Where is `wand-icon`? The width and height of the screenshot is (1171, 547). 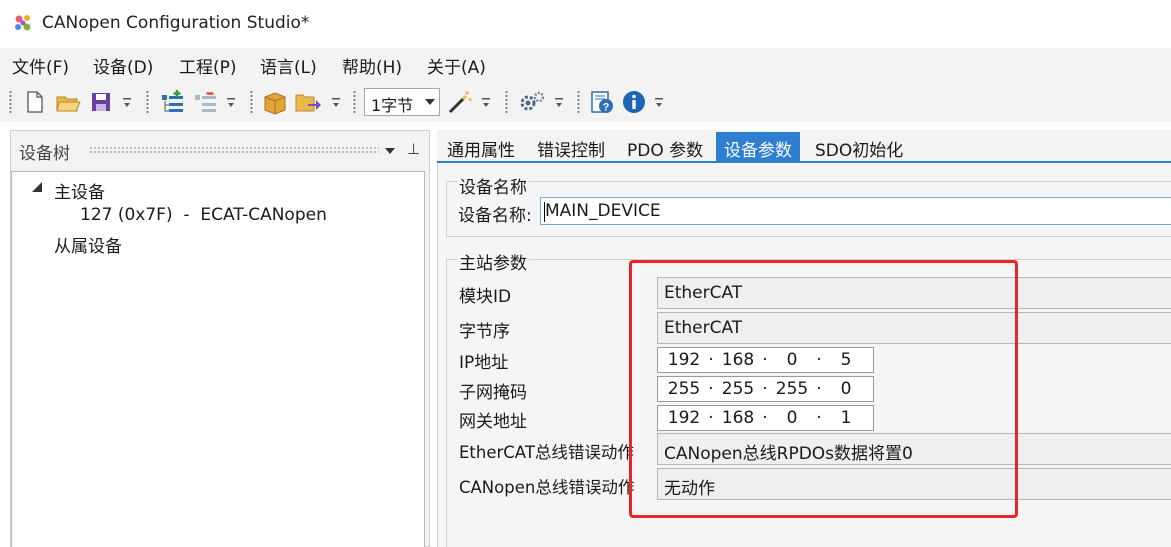 wand-icon is located at coordinates (460, 102).